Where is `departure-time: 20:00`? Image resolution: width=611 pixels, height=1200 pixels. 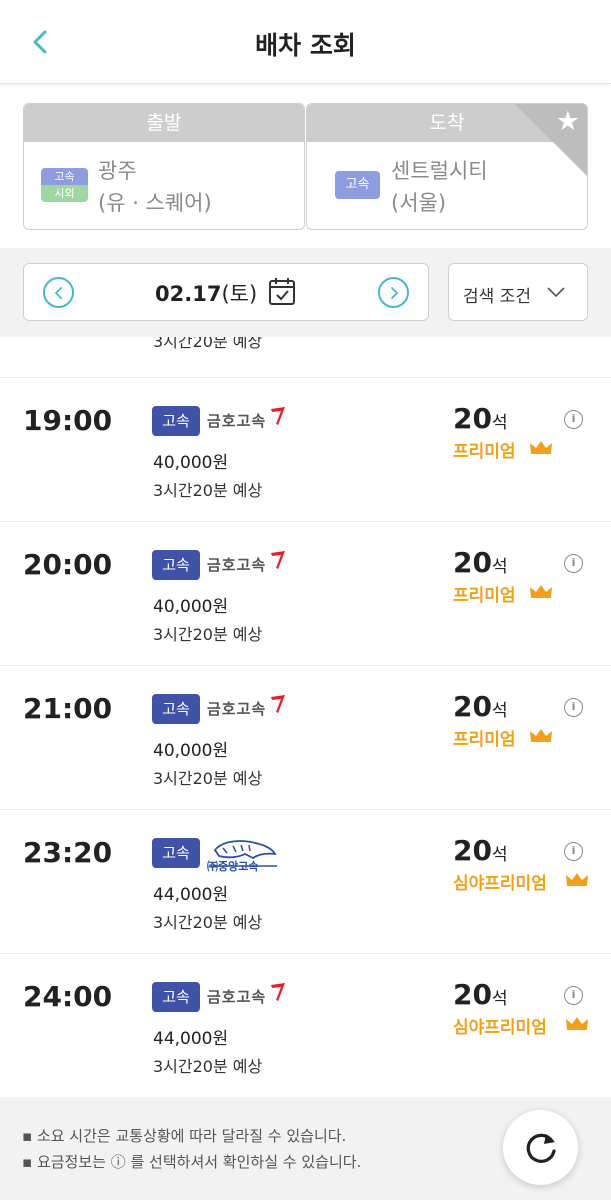 departure-time: 20:00 is located at coordinates (68, 564).